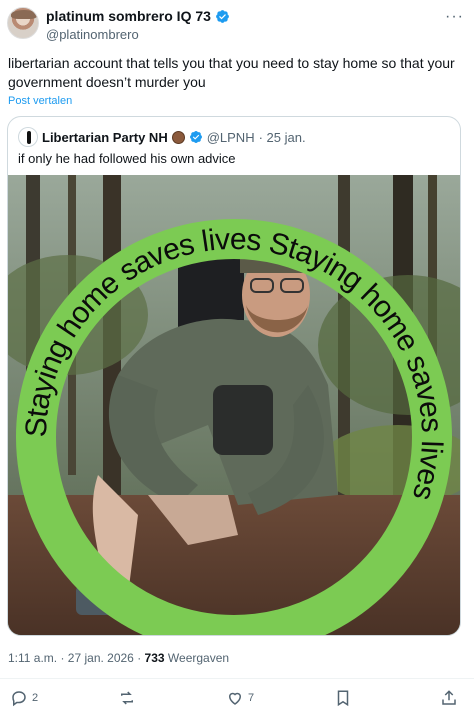 The image size is (474, 720). I want to click on quote-author-handle: @LPNH, so click(231, 137).